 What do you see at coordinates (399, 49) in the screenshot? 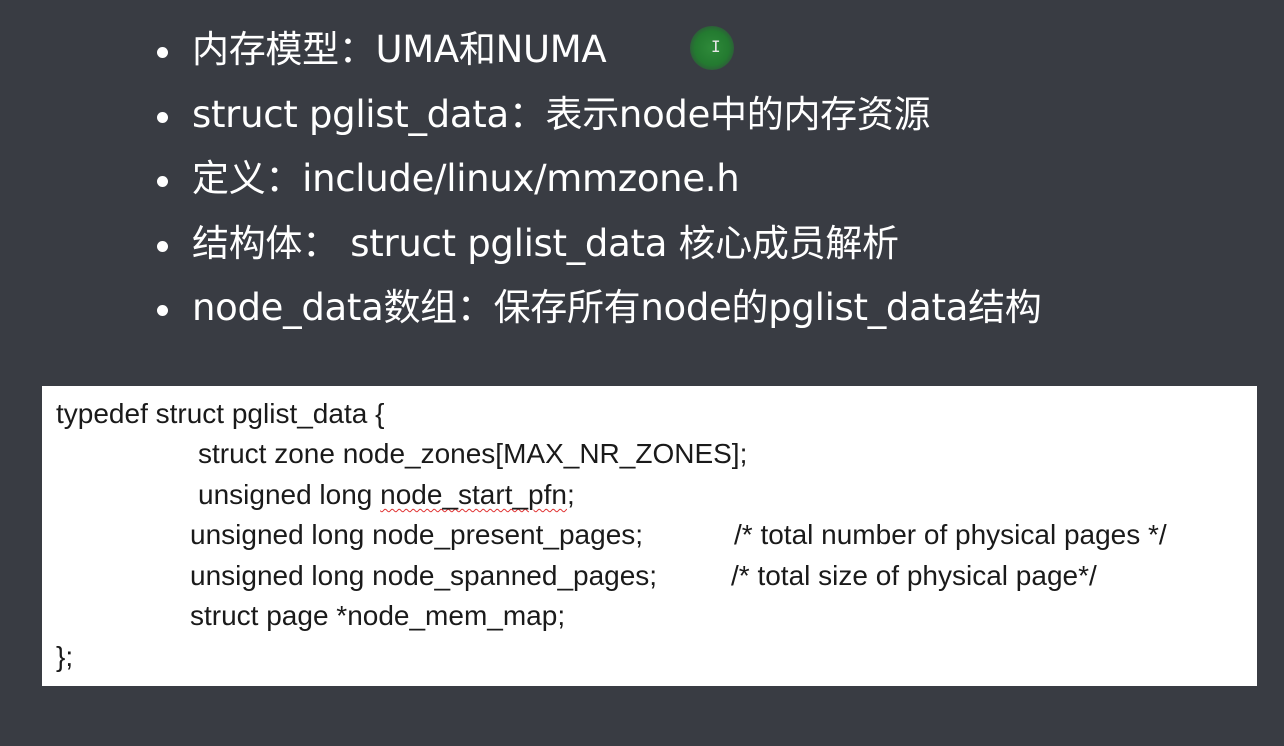
I see `bullet-text: 内存模型：UMA和NUMA` at bounding box center [399, 49].